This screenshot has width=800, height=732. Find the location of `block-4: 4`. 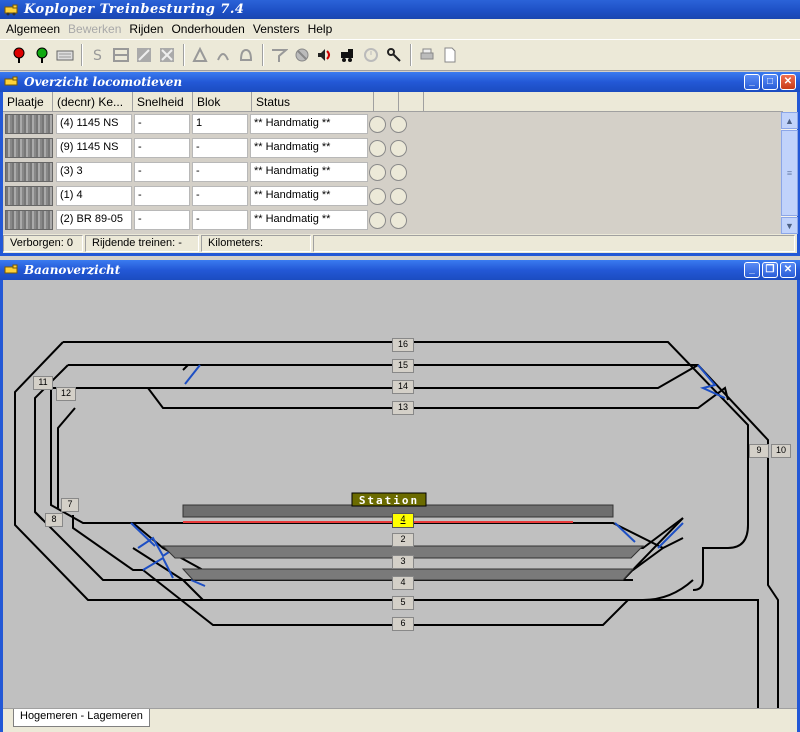

block-4: 4 is located at coordinates (403, 583).